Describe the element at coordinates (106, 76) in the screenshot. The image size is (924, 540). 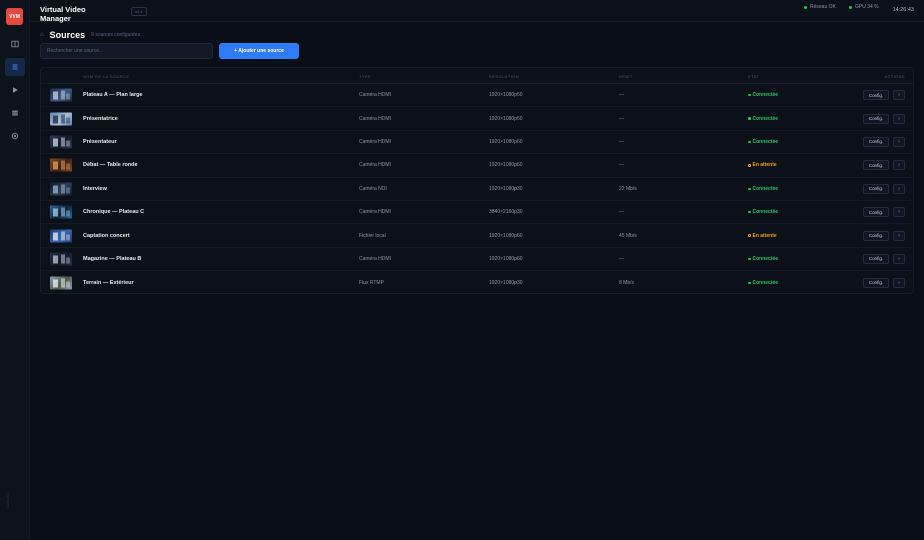
I see `column-header-name: Nom de la source` at that location.